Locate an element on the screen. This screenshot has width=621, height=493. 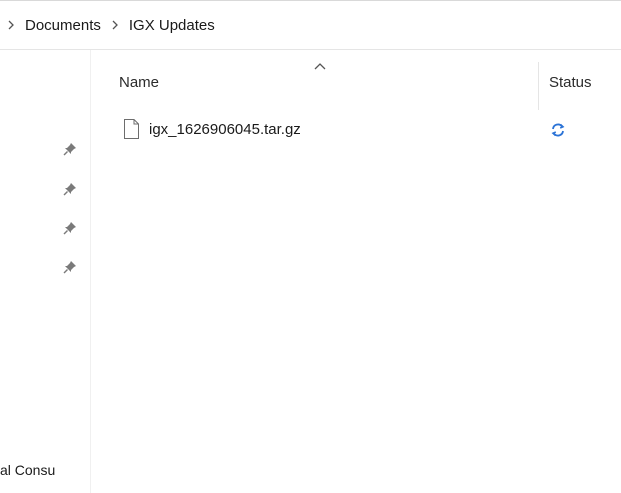
file-name: igx_1626906045.tar.gz is located at coordinates (225, 129).